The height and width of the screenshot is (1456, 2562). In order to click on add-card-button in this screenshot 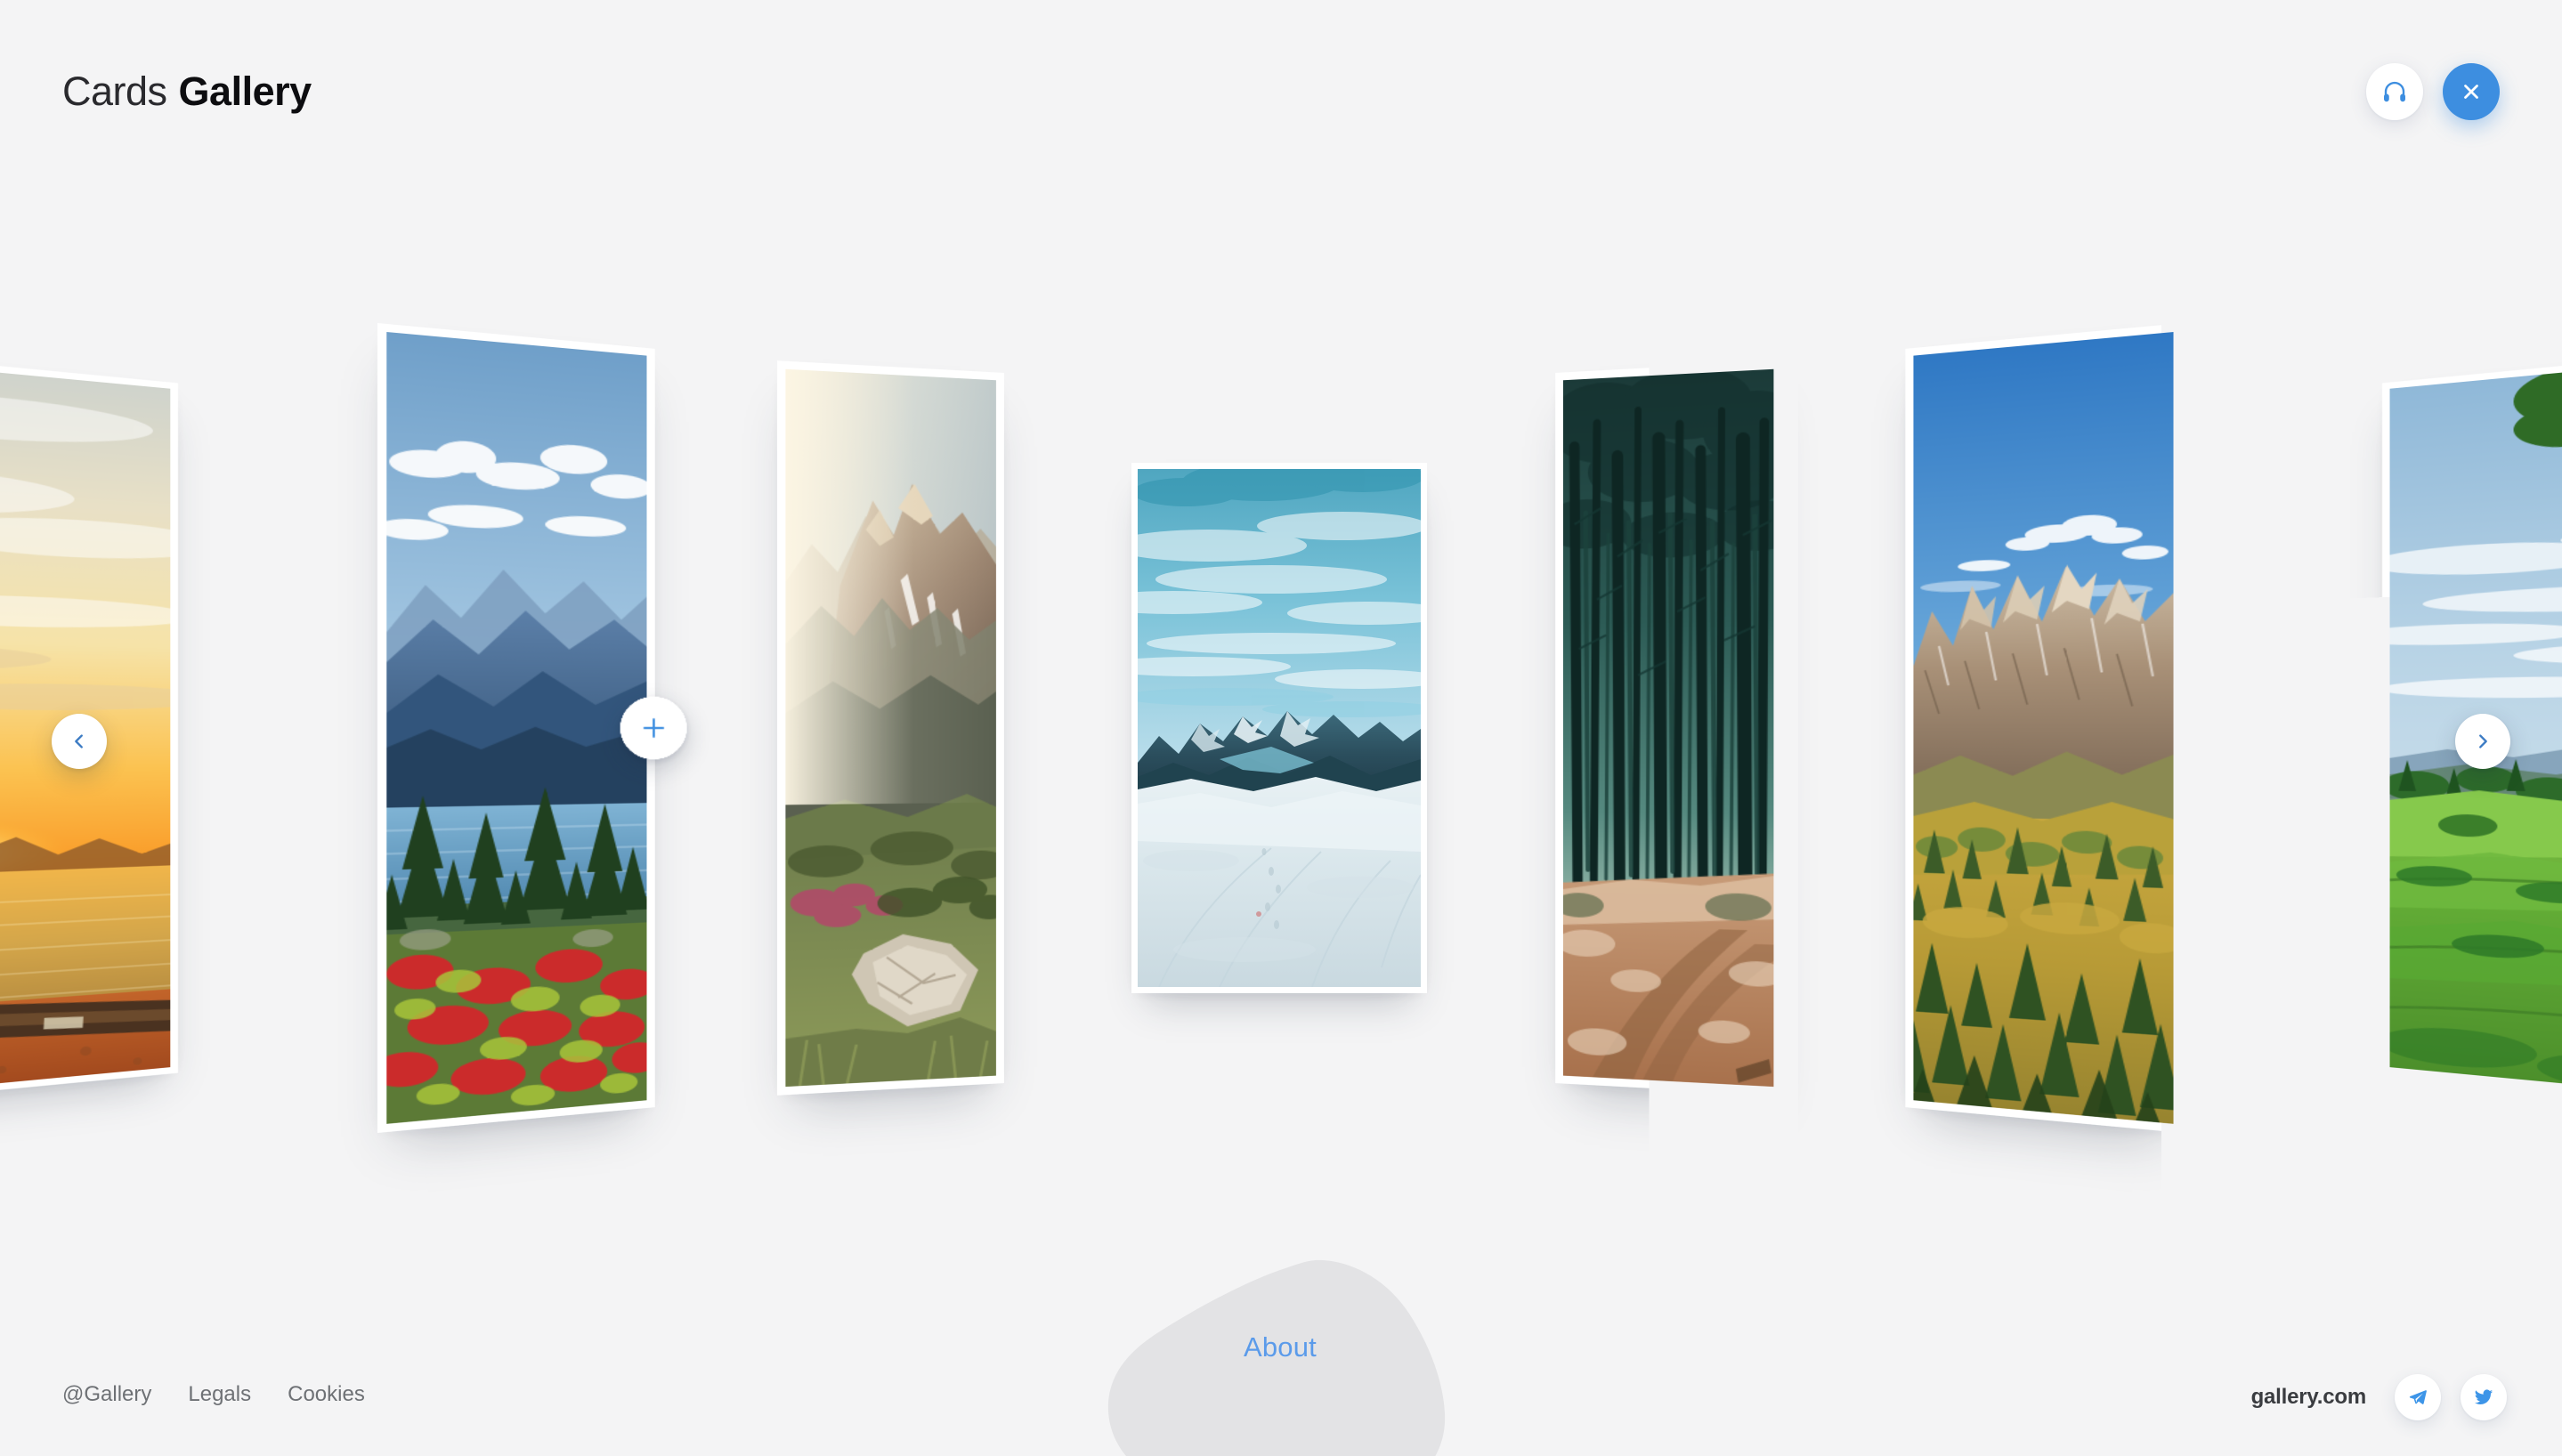, I will do `click(653, 728)`.